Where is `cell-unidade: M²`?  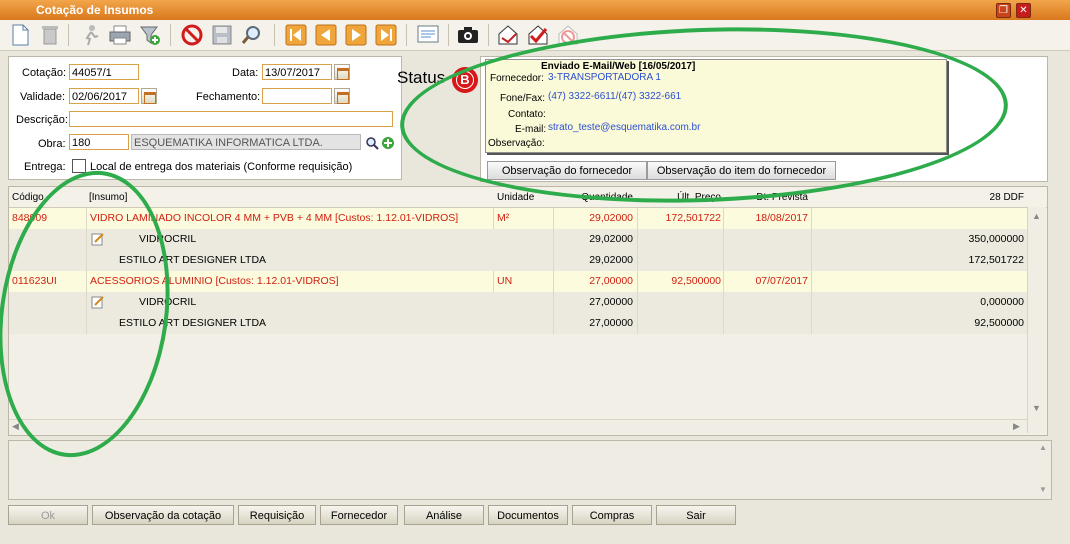 cell-unidade: M² is located at coordinates (503, 218).